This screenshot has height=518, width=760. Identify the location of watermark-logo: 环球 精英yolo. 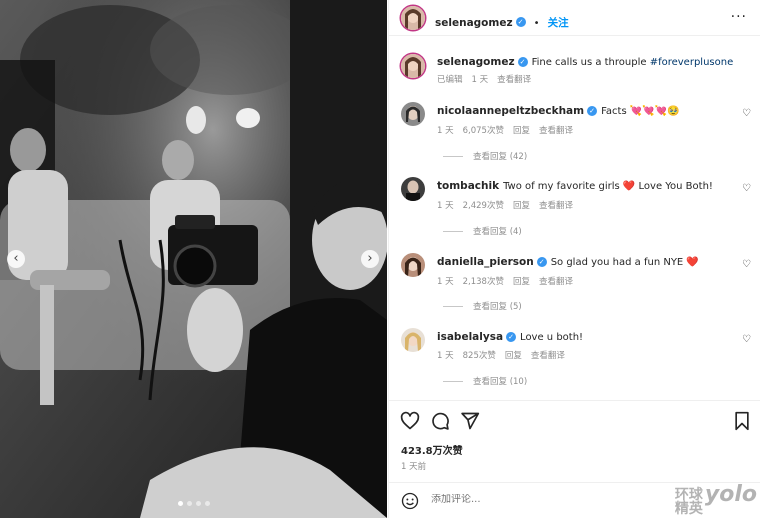
(715, 500).